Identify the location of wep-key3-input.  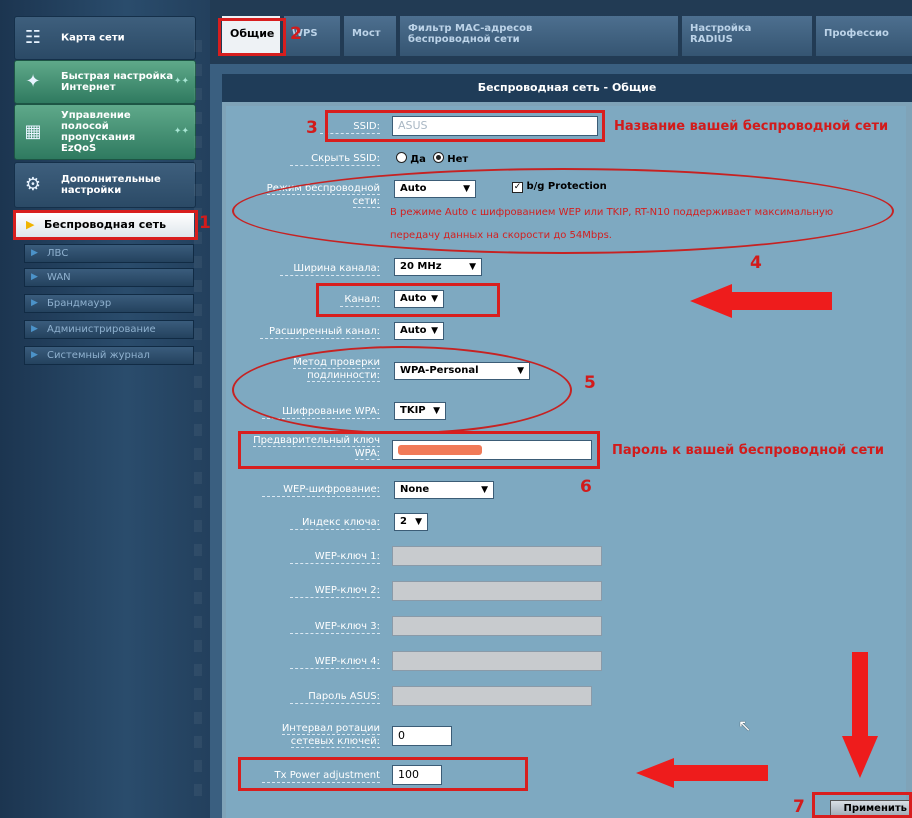
(497, 626).